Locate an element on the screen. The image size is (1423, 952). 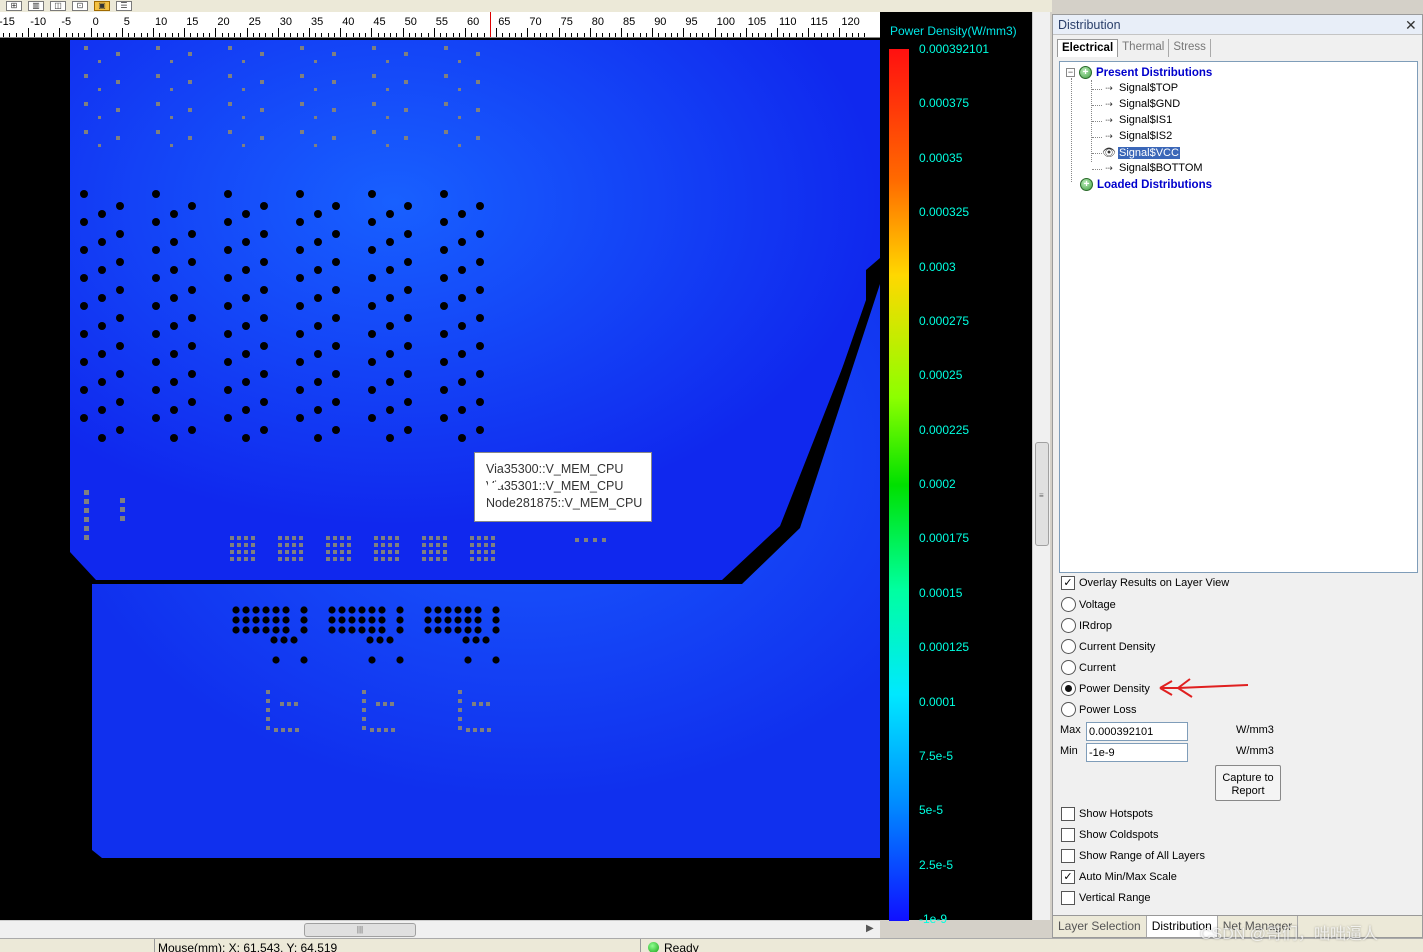
scroll-right-arrow-icon: ▶ is located at coordinates (870, 928).